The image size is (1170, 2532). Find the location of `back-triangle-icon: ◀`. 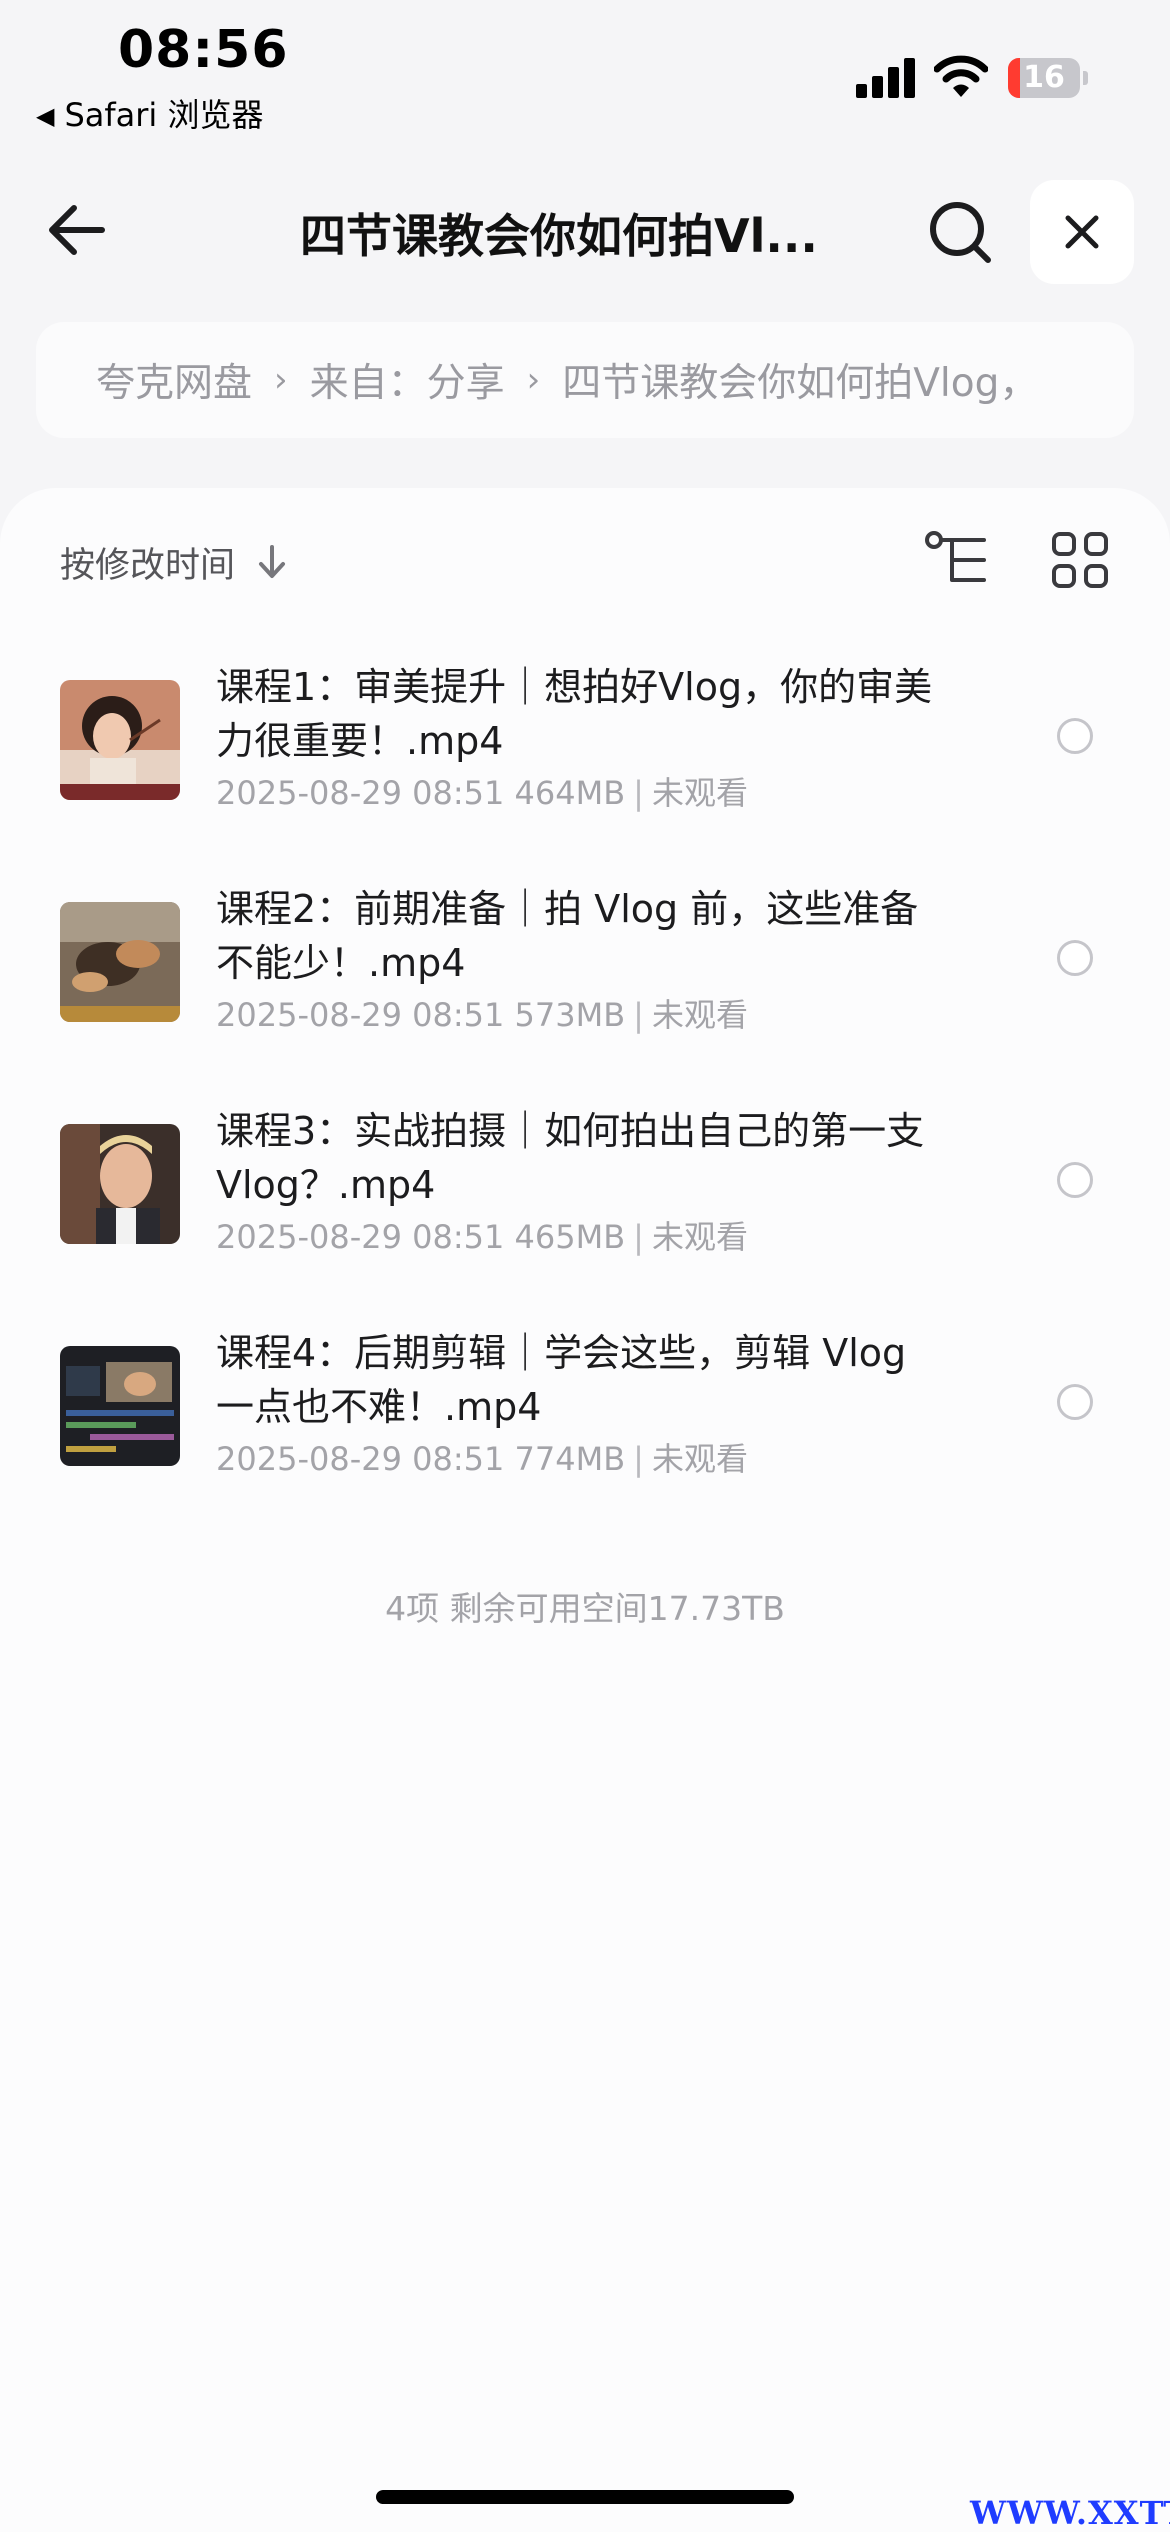

back-triangle-icon: ◀ is located at coordinates (45, 116).